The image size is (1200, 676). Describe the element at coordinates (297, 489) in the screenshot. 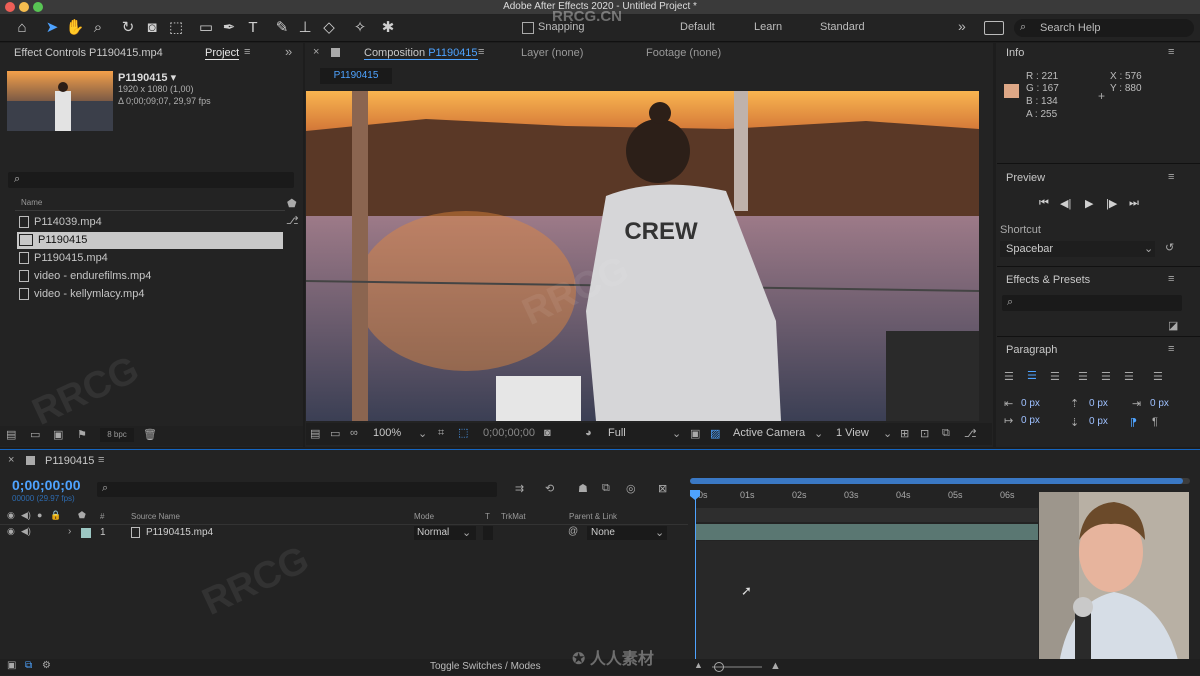

I see `timeline-search-input: ⌕` at that location.